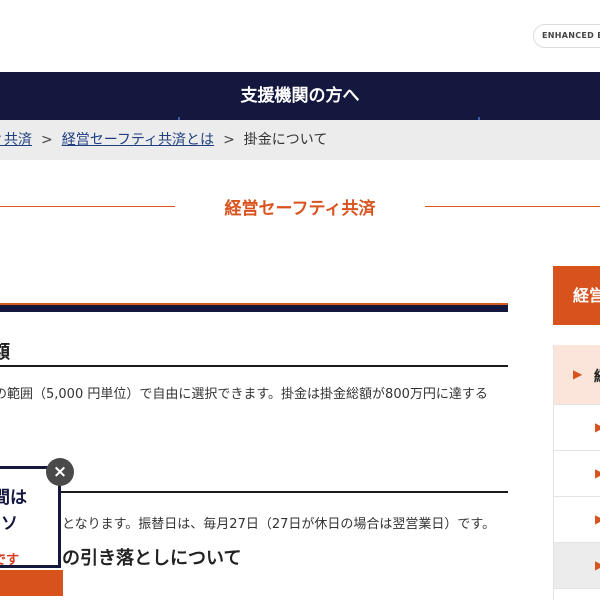 The width and height of the screenshot is (600, 600). What do you see at coordinates (597, 376) in the screenshot?
I see `sidebar-item-label: 経` at bounding box center [597, 376].